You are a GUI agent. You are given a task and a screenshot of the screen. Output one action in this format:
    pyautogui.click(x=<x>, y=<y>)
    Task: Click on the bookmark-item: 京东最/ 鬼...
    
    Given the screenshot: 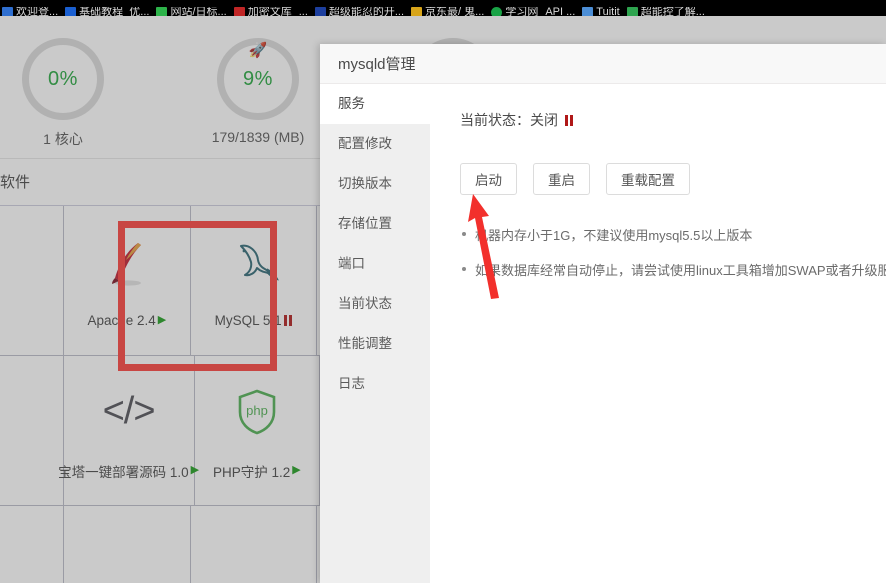 What is the action you would take?
    pyautogui.click(x=447, y=11)
    